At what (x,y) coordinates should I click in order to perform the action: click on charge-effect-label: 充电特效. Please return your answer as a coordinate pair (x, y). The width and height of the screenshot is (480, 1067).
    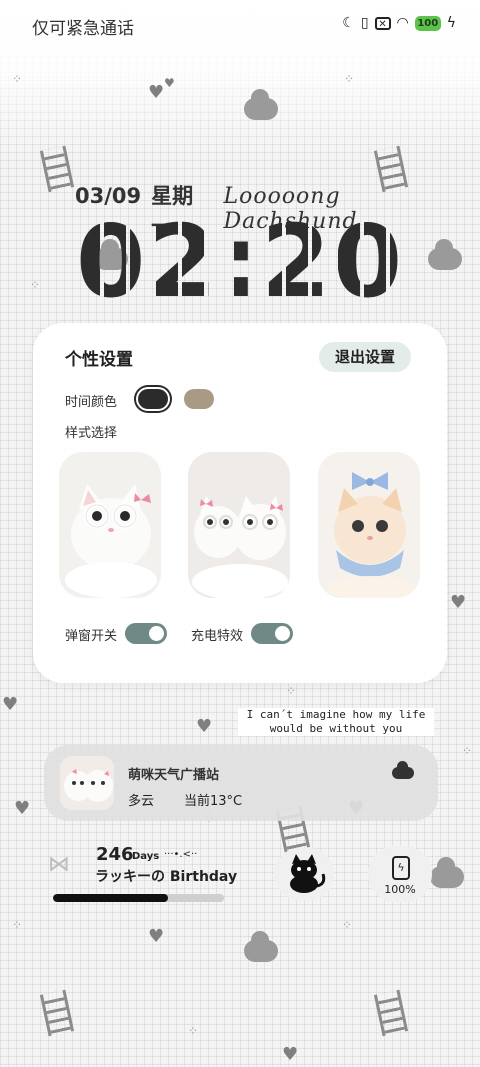
    Looking at the image, I should click on (217, 636).